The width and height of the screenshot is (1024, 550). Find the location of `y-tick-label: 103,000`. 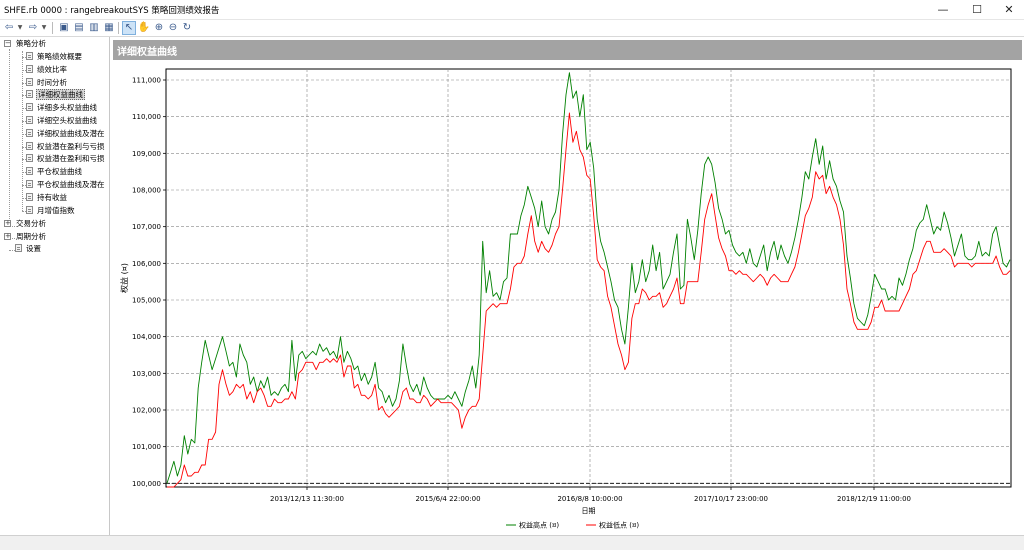

y-tick-label: 103,000 is located at coordinates (146, 374).